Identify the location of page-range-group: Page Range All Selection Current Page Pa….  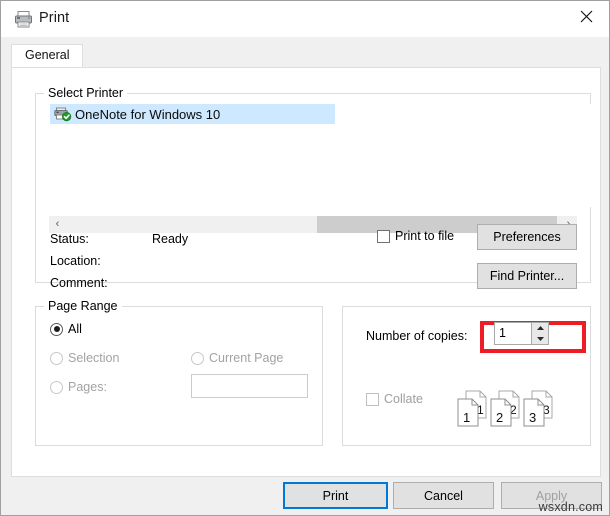
(179, 372).